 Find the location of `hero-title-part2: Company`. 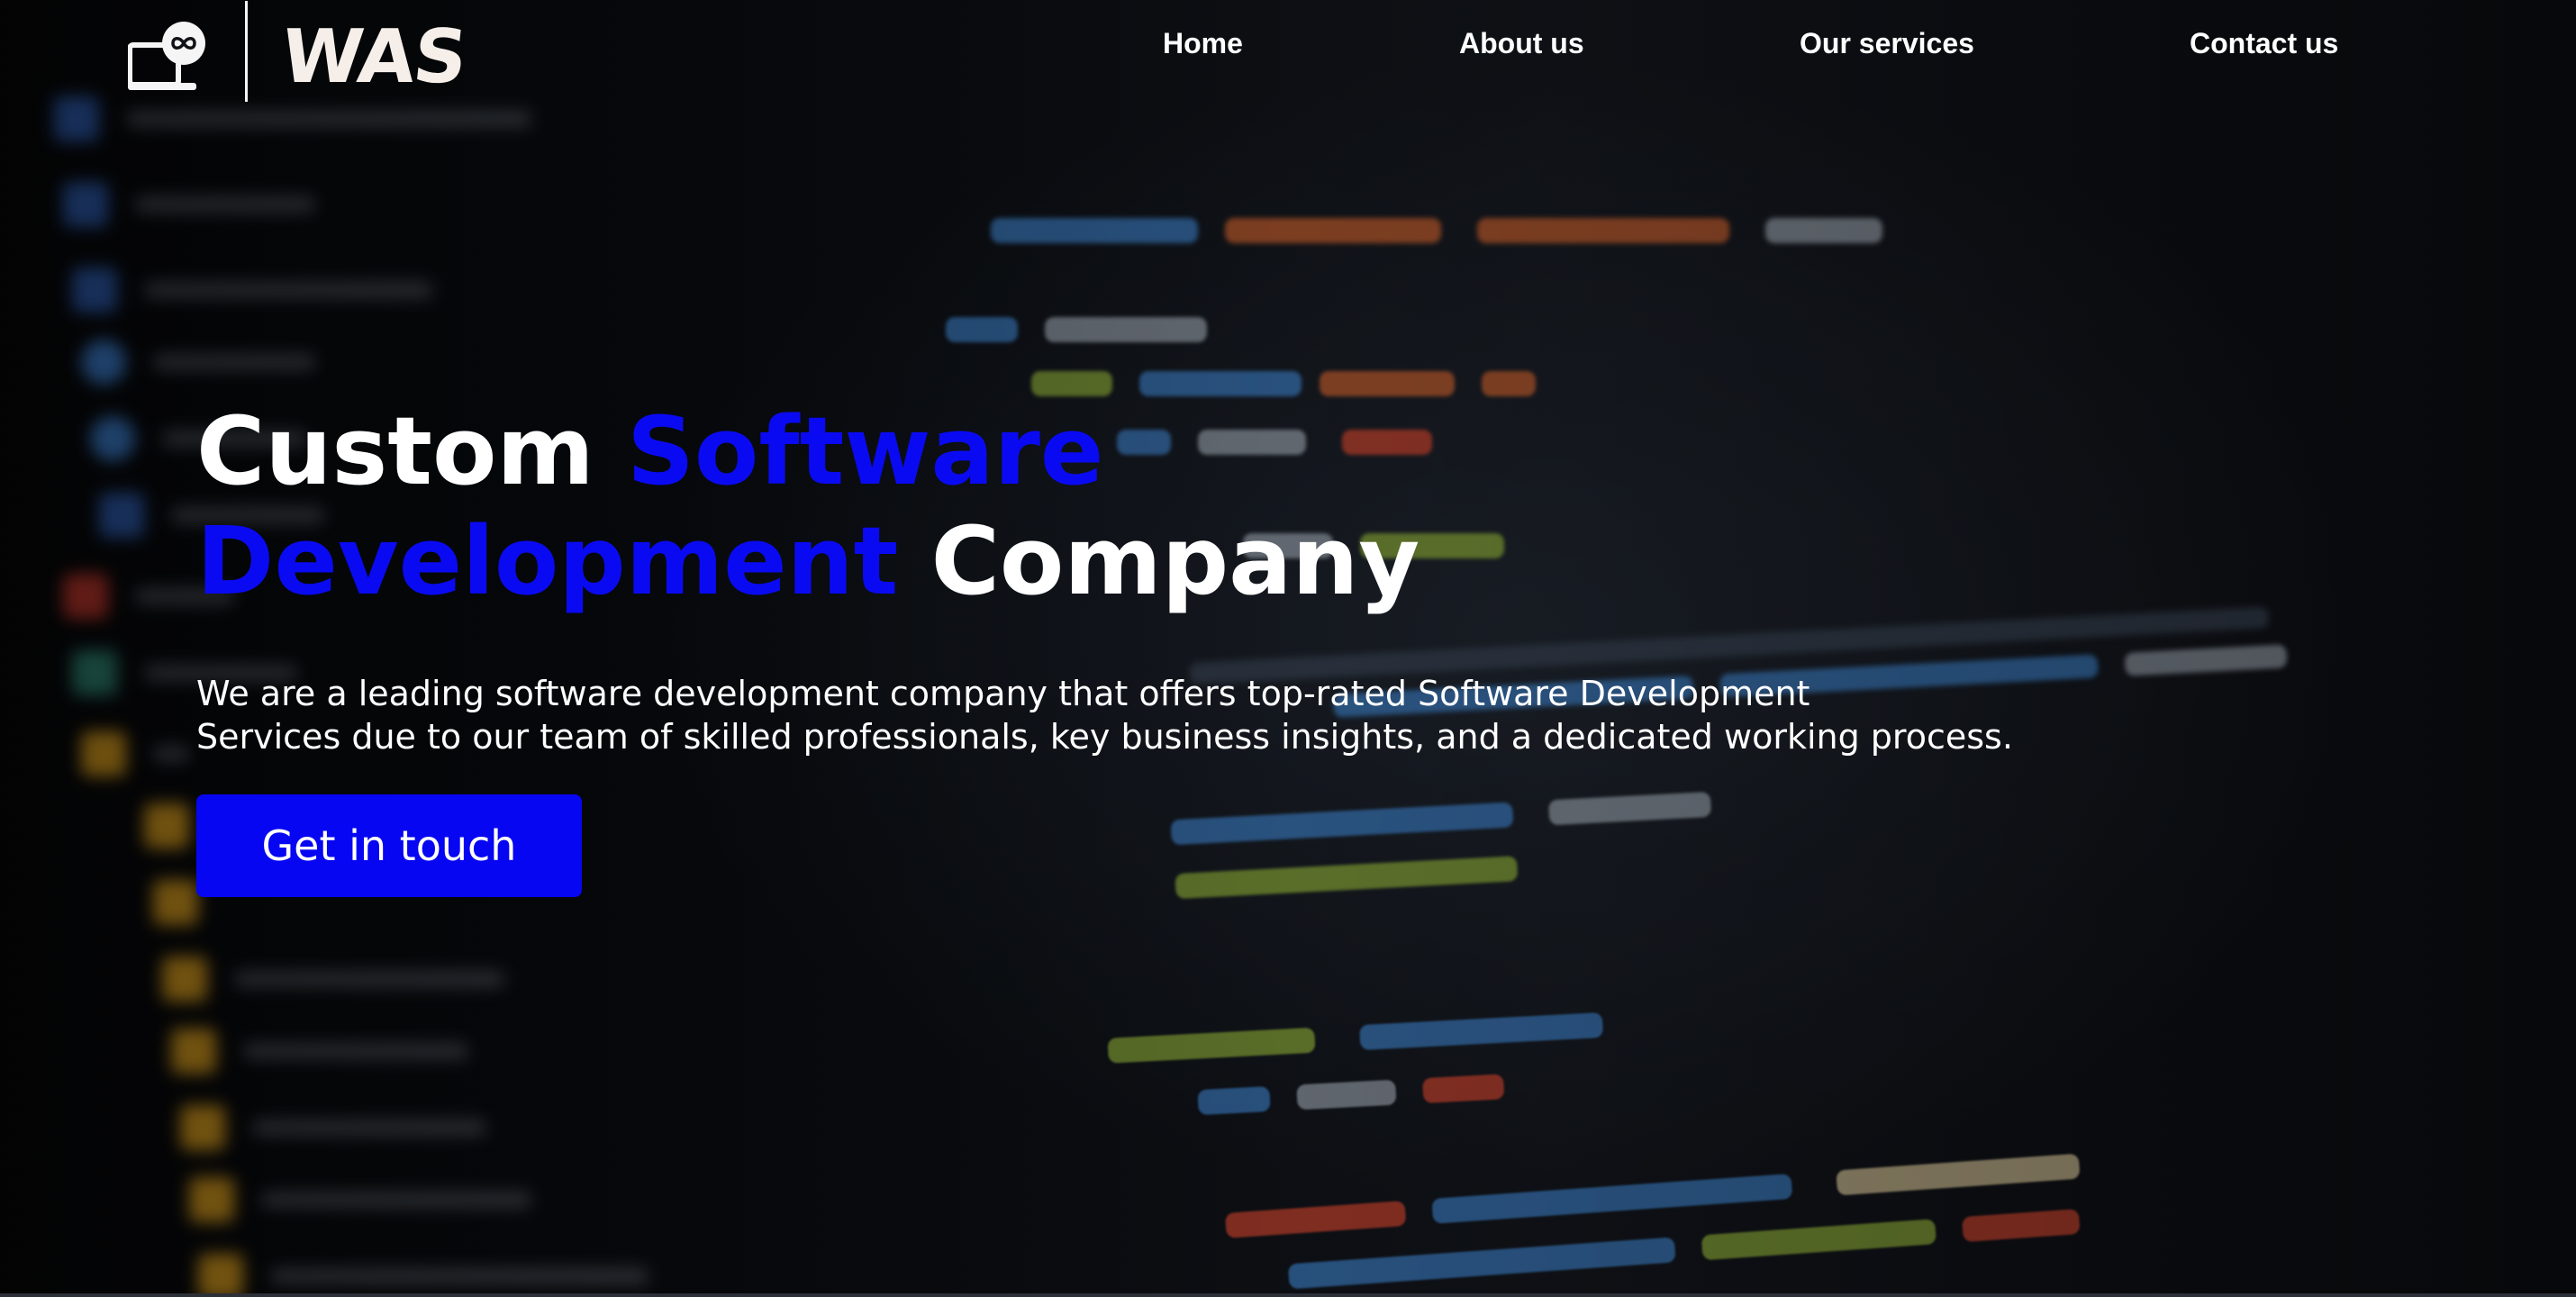

hero-title-part2: Company is located at coordinates (1159, 561).